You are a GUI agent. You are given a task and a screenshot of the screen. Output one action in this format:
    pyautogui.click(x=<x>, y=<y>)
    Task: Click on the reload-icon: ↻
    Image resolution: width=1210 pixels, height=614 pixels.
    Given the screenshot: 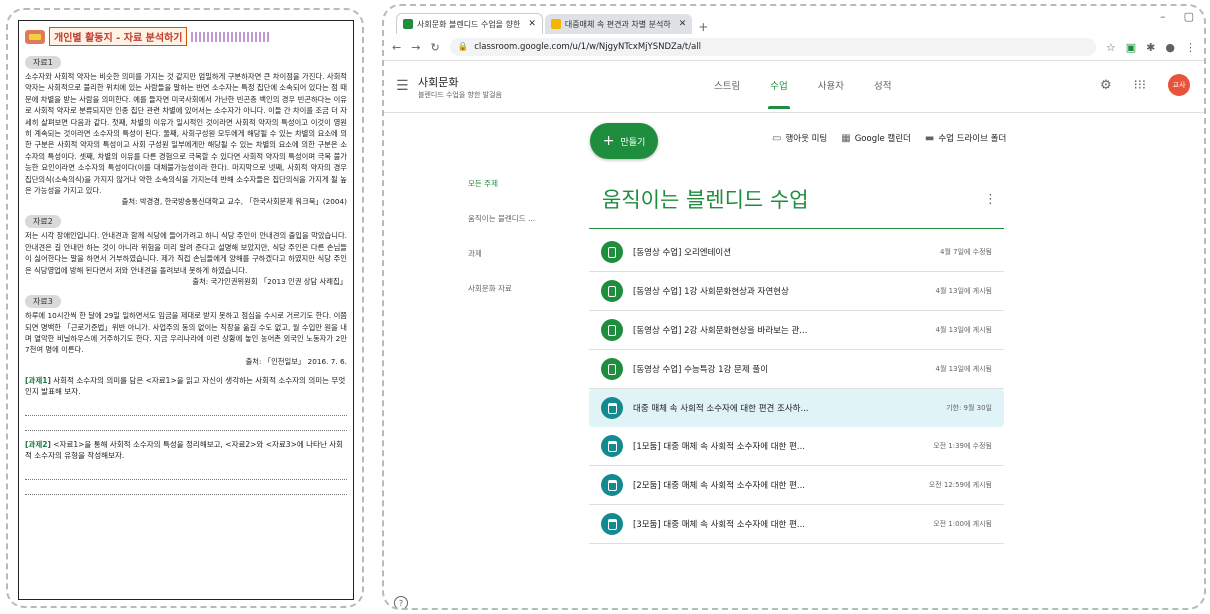 What is the action you would take?
    pyautogui.click(x=434, y=47)
    